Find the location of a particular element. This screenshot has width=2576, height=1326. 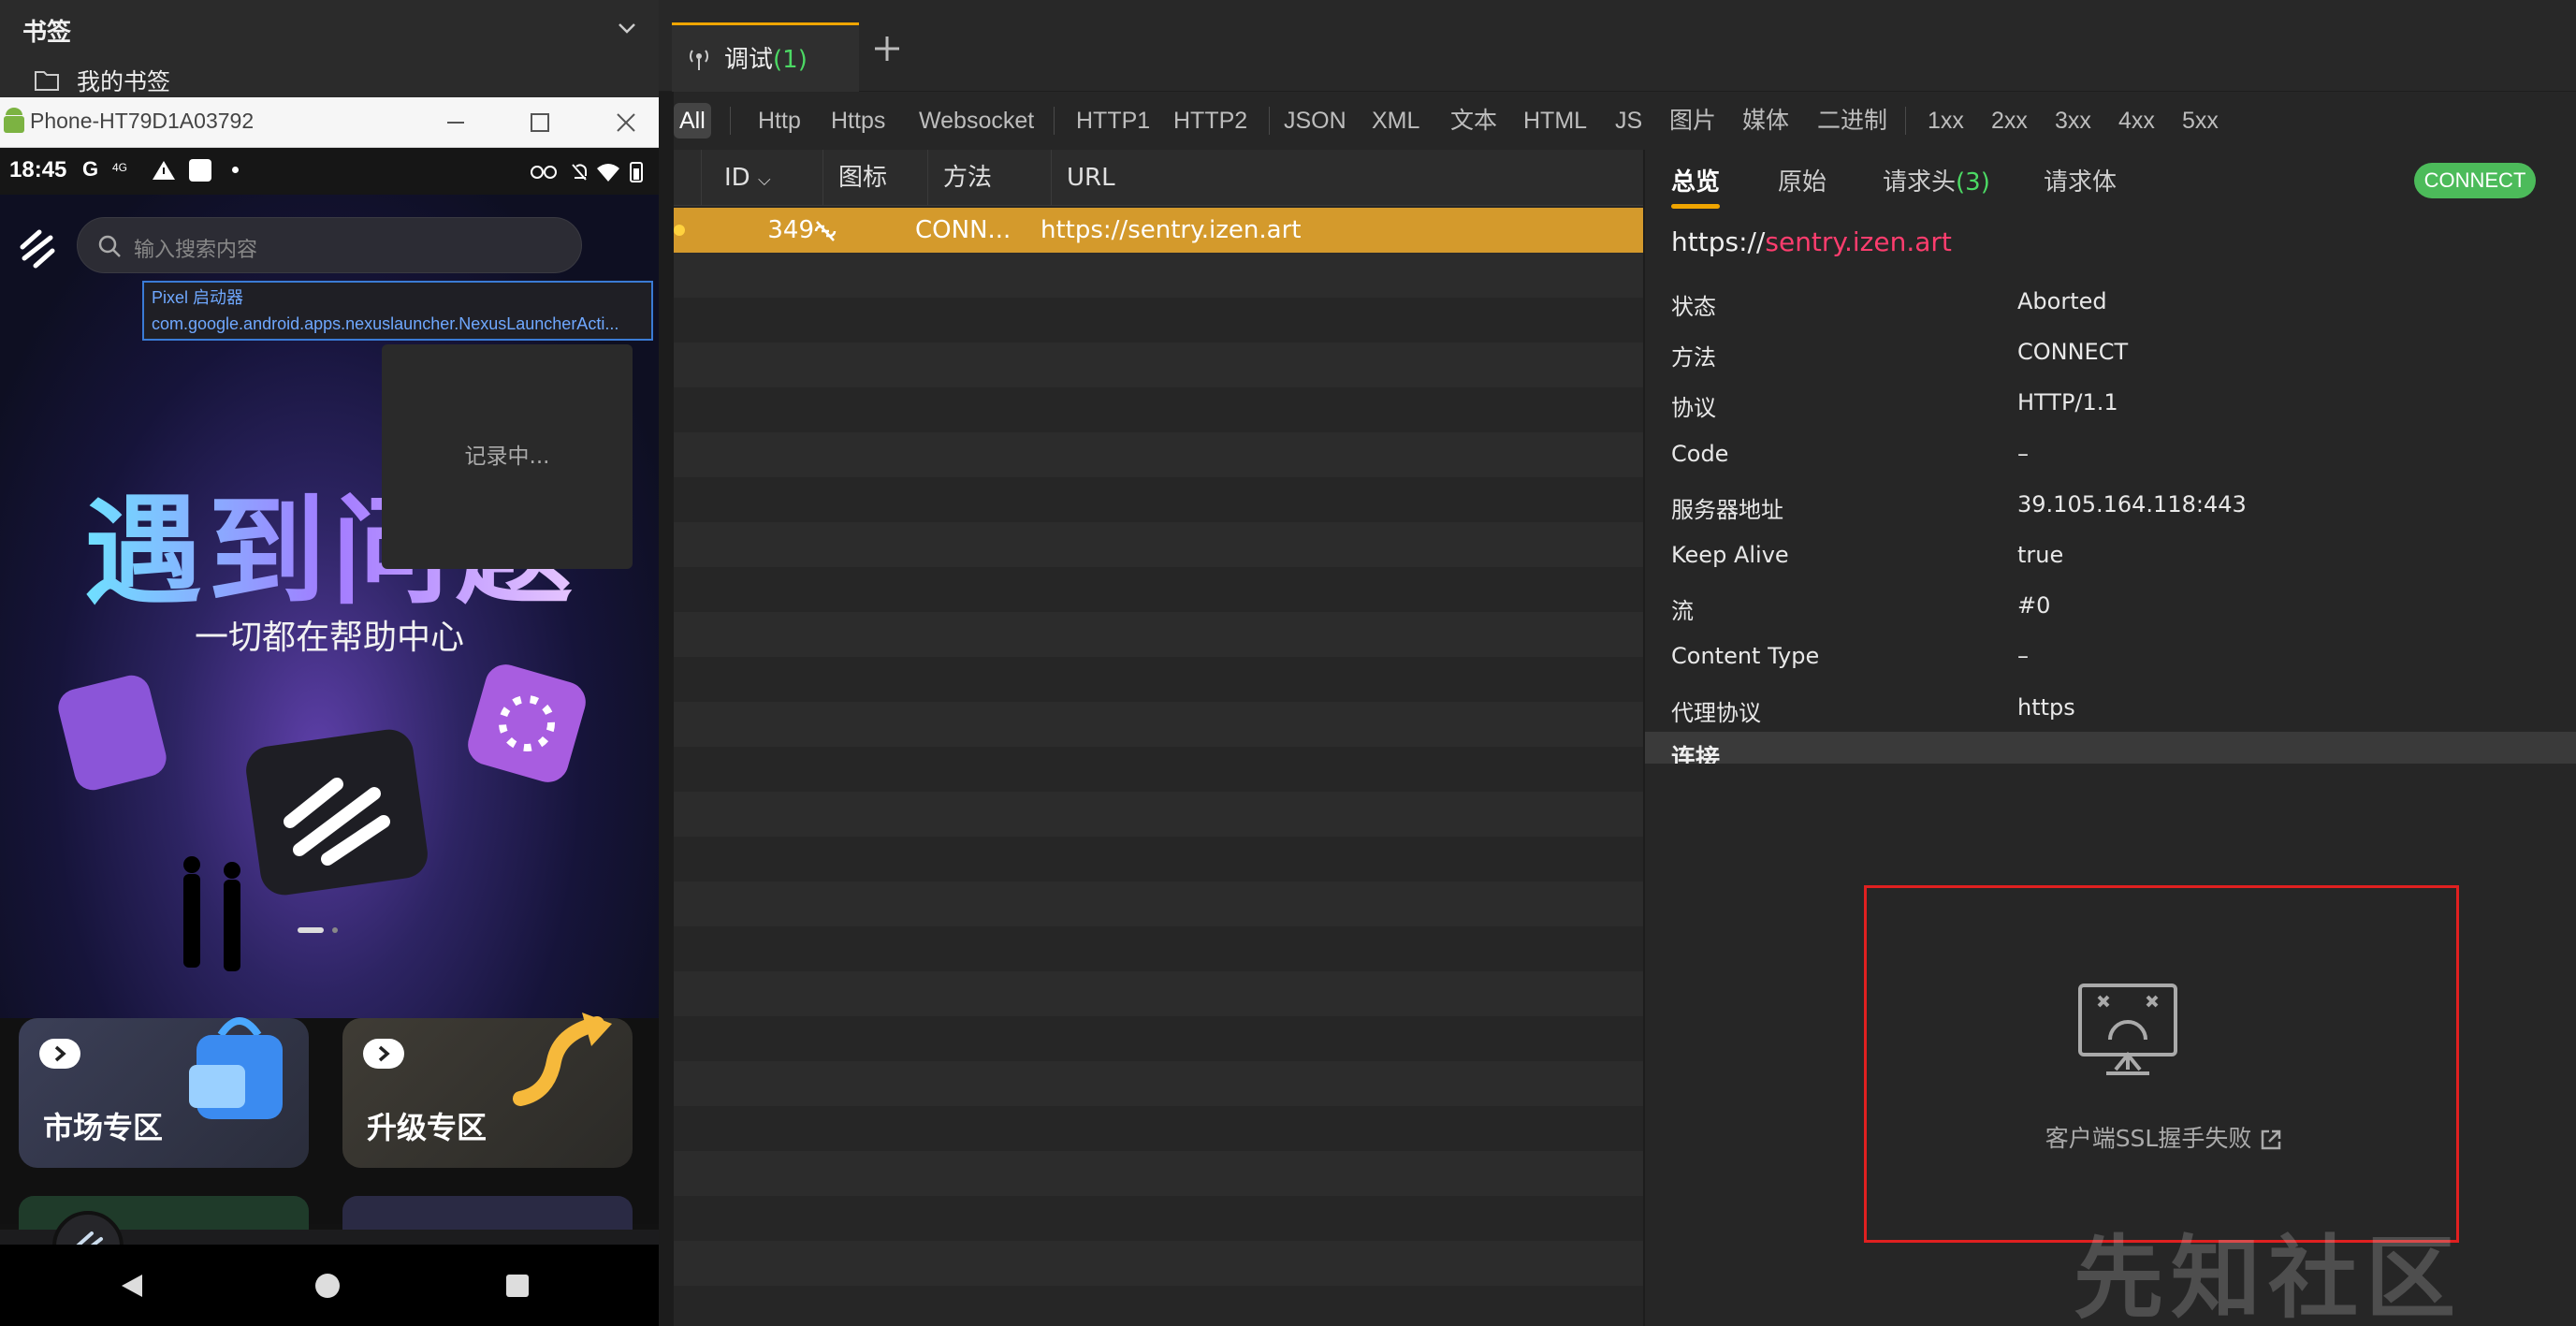

maximize-icon is located at coordinates (540, 122).